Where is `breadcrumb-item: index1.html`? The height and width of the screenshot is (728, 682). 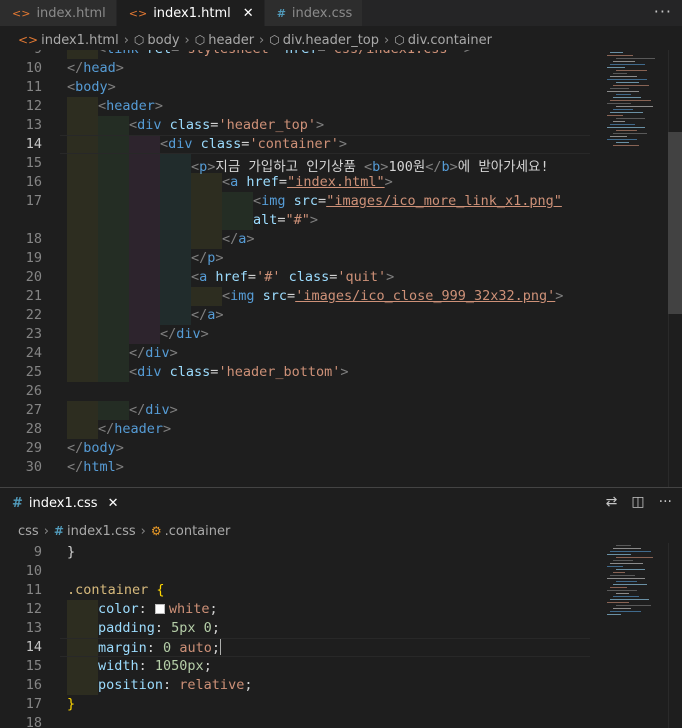
breadcrumb-item: index1.html is located at coordinates (80, 40).